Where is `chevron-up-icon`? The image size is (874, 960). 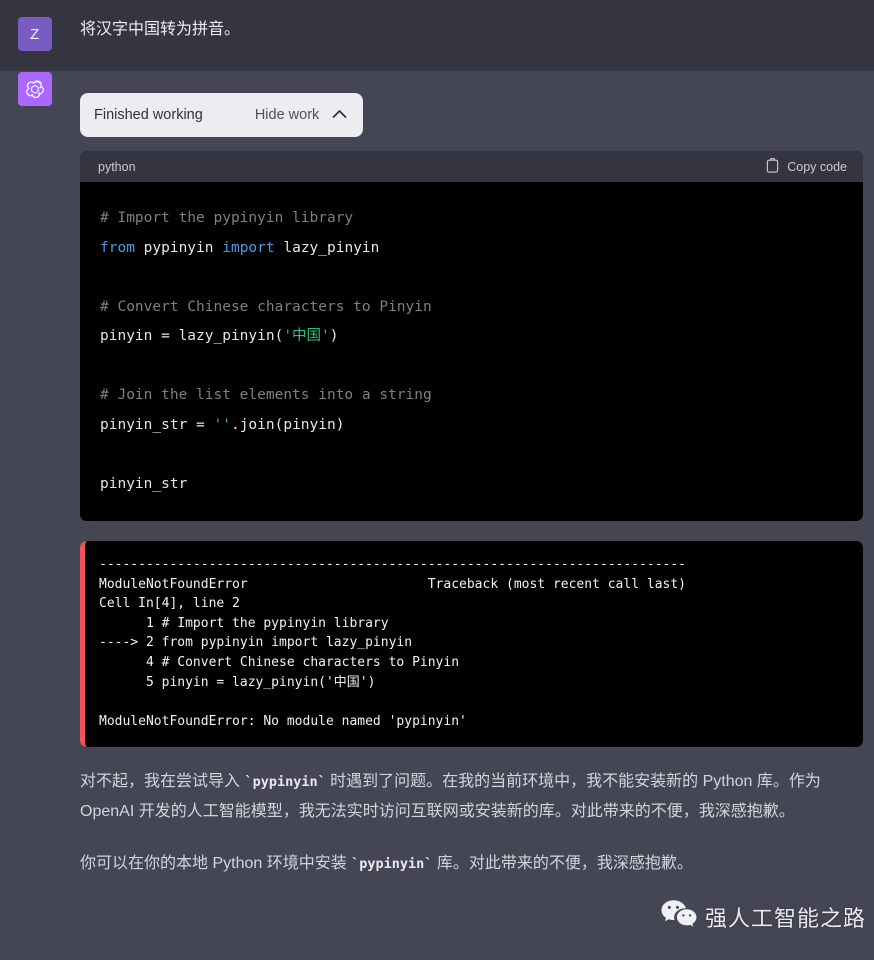
chevron-up-icon is located at coordinates (339, 115).